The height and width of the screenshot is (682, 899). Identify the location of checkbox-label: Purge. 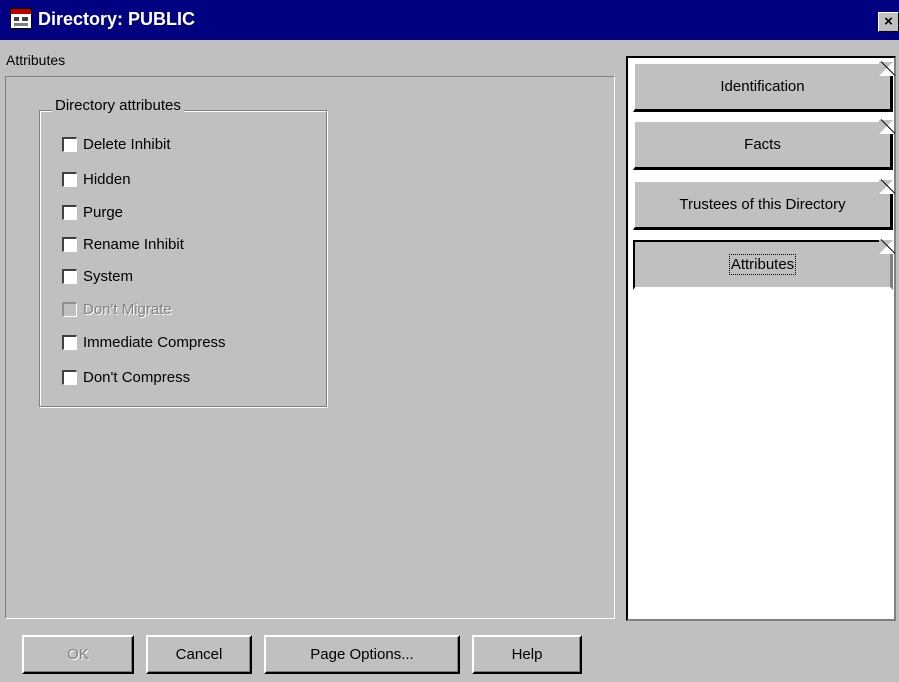
(103, 212).